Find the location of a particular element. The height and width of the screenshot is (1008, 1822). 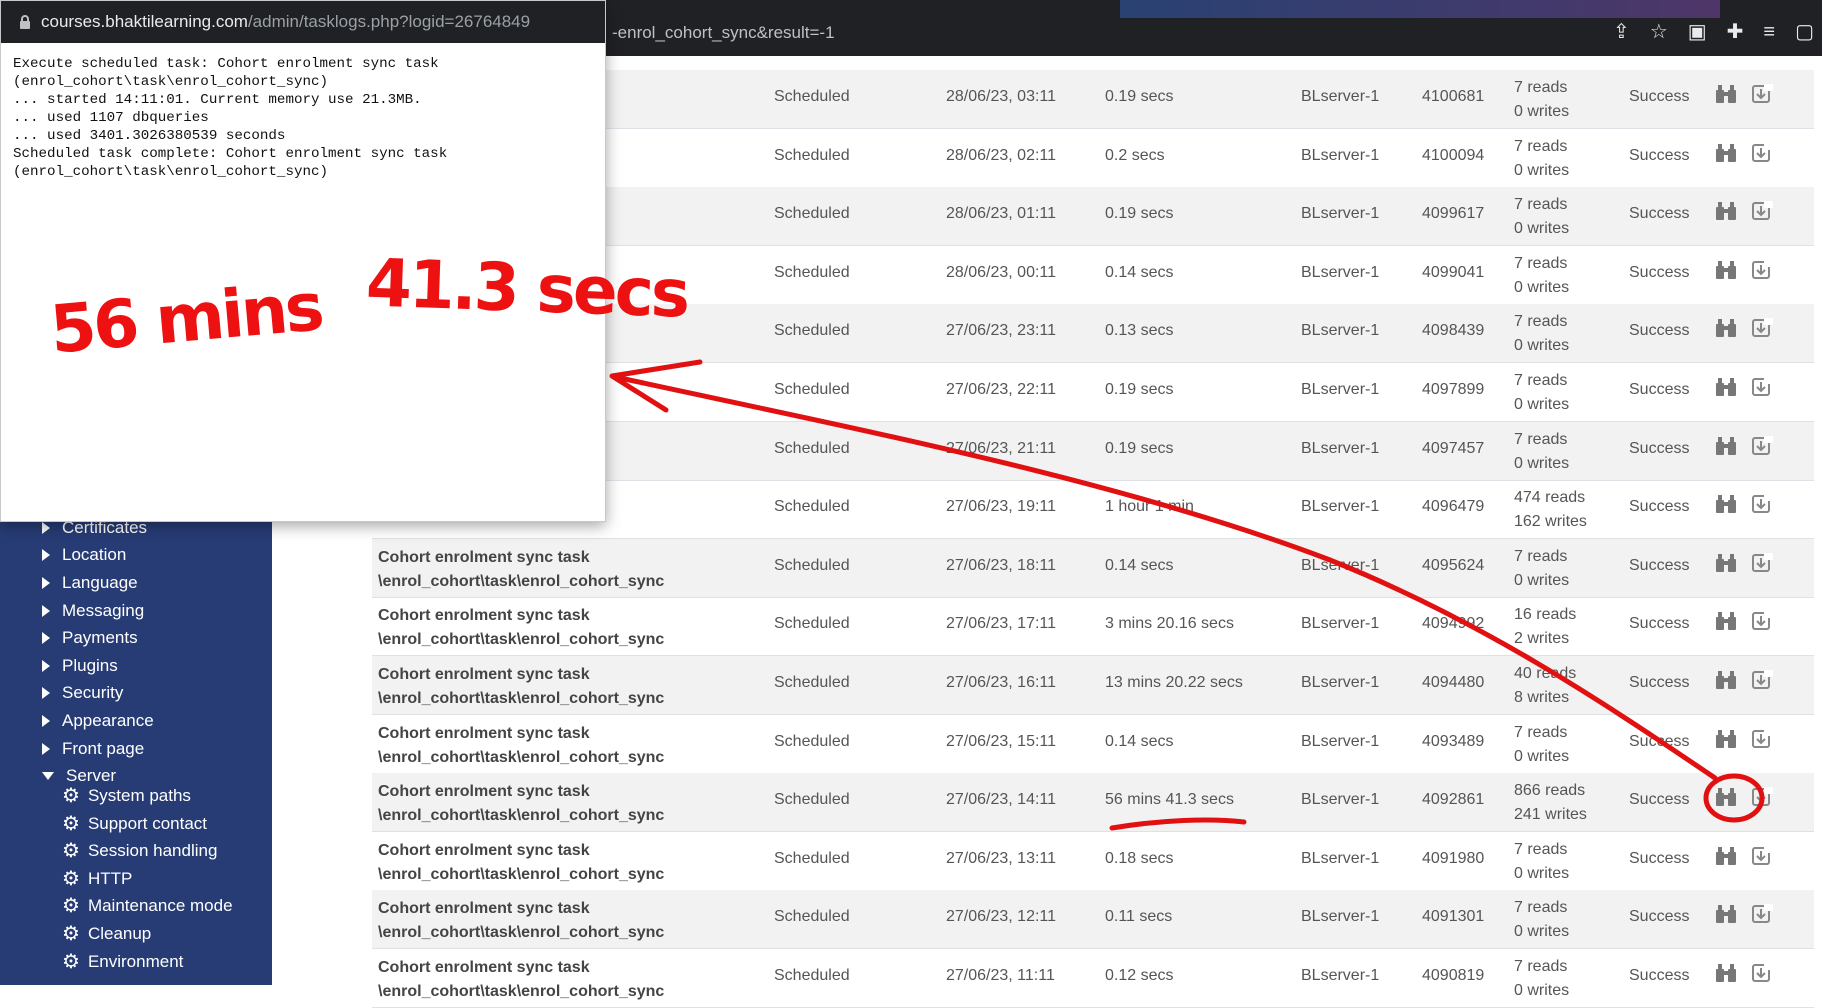

reading-list-icon: ≡ is located at coordinates (1769, 32).